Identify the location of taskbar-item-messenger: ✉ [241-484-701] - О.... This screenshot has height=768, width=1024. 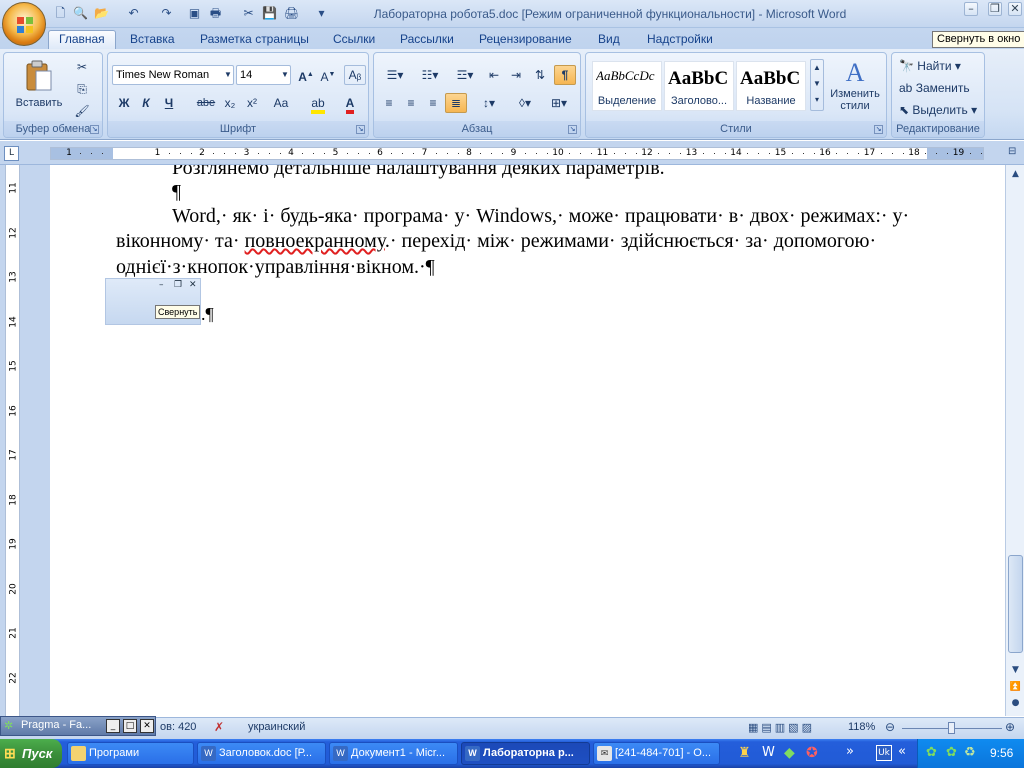
(656, 753).